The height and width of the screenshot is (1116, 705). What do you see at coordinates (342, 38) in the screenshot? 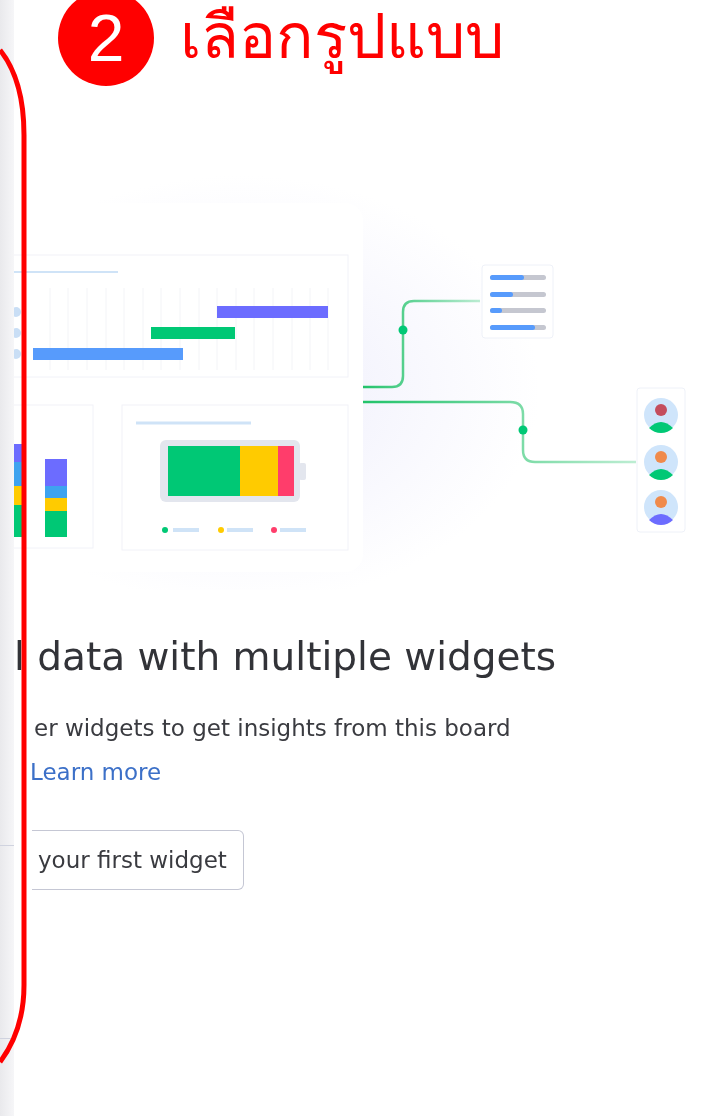
I see `annotation-label: เลือกรูปแบบ` at bounding box center [342, 38].